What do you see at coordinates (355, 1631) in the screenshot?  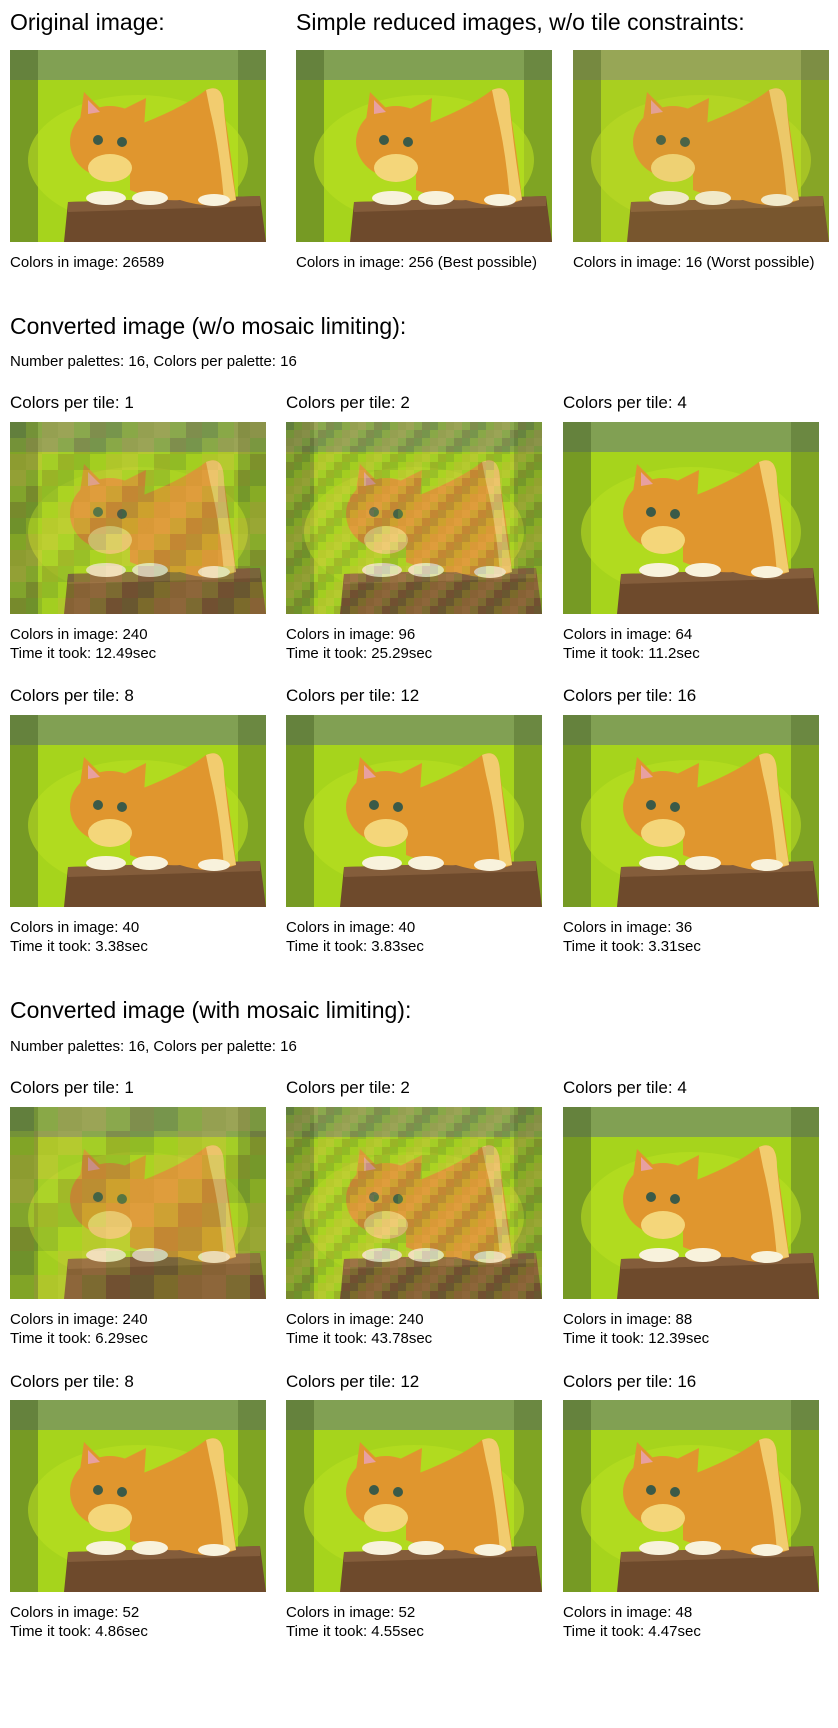 I see `time-taken-text: Time it took: 4.55sec` at bounding box center [355, 1631].